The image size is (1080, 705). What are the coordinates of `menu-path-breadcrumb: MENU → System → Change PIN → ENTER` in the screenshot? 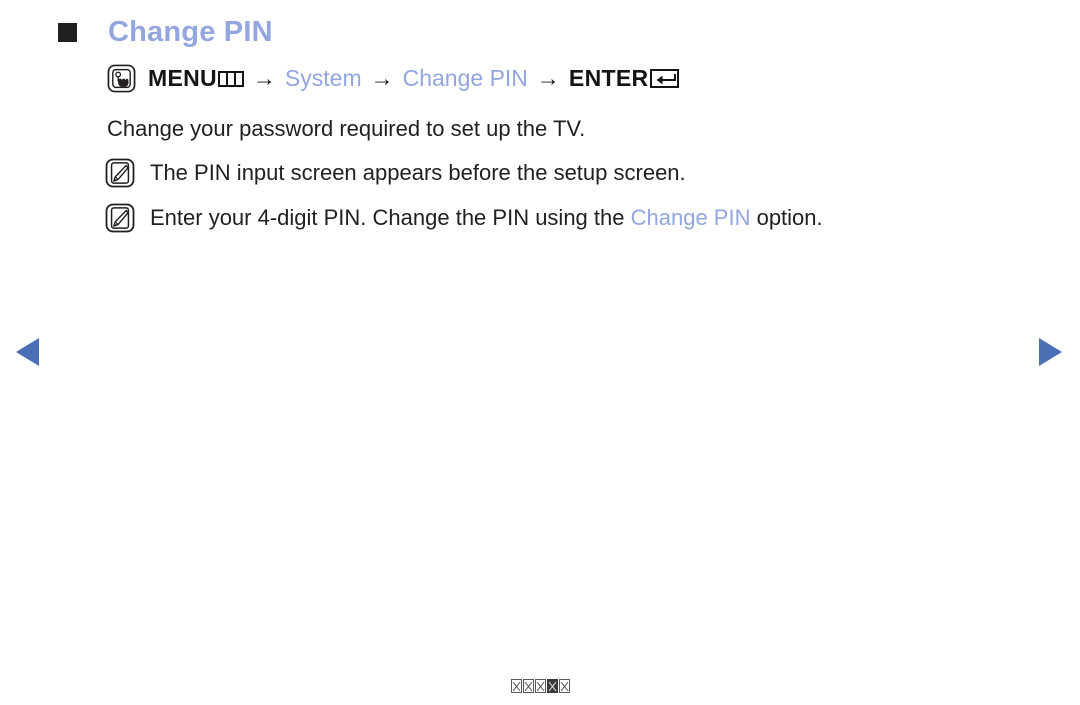 It's located at (393, 78).